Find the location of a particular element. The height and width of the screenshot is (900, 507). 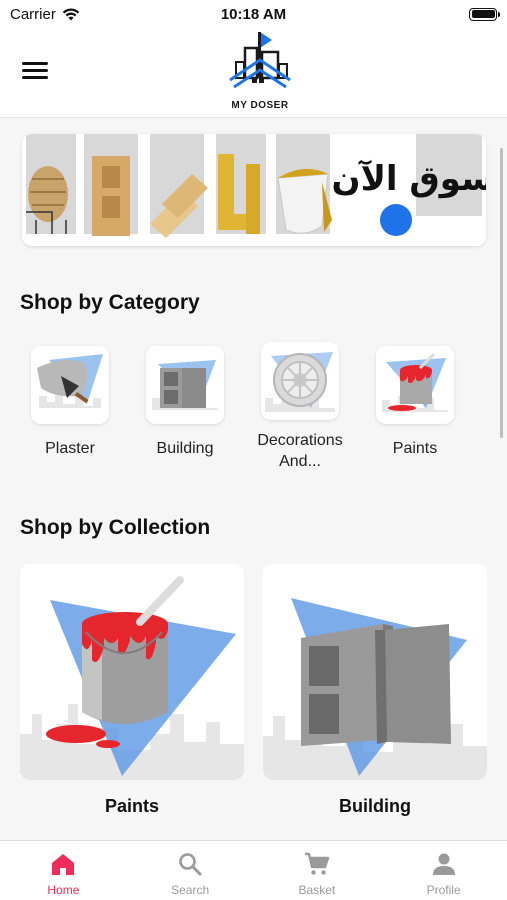

tab-home: Home is located at coordinates (63, 870).